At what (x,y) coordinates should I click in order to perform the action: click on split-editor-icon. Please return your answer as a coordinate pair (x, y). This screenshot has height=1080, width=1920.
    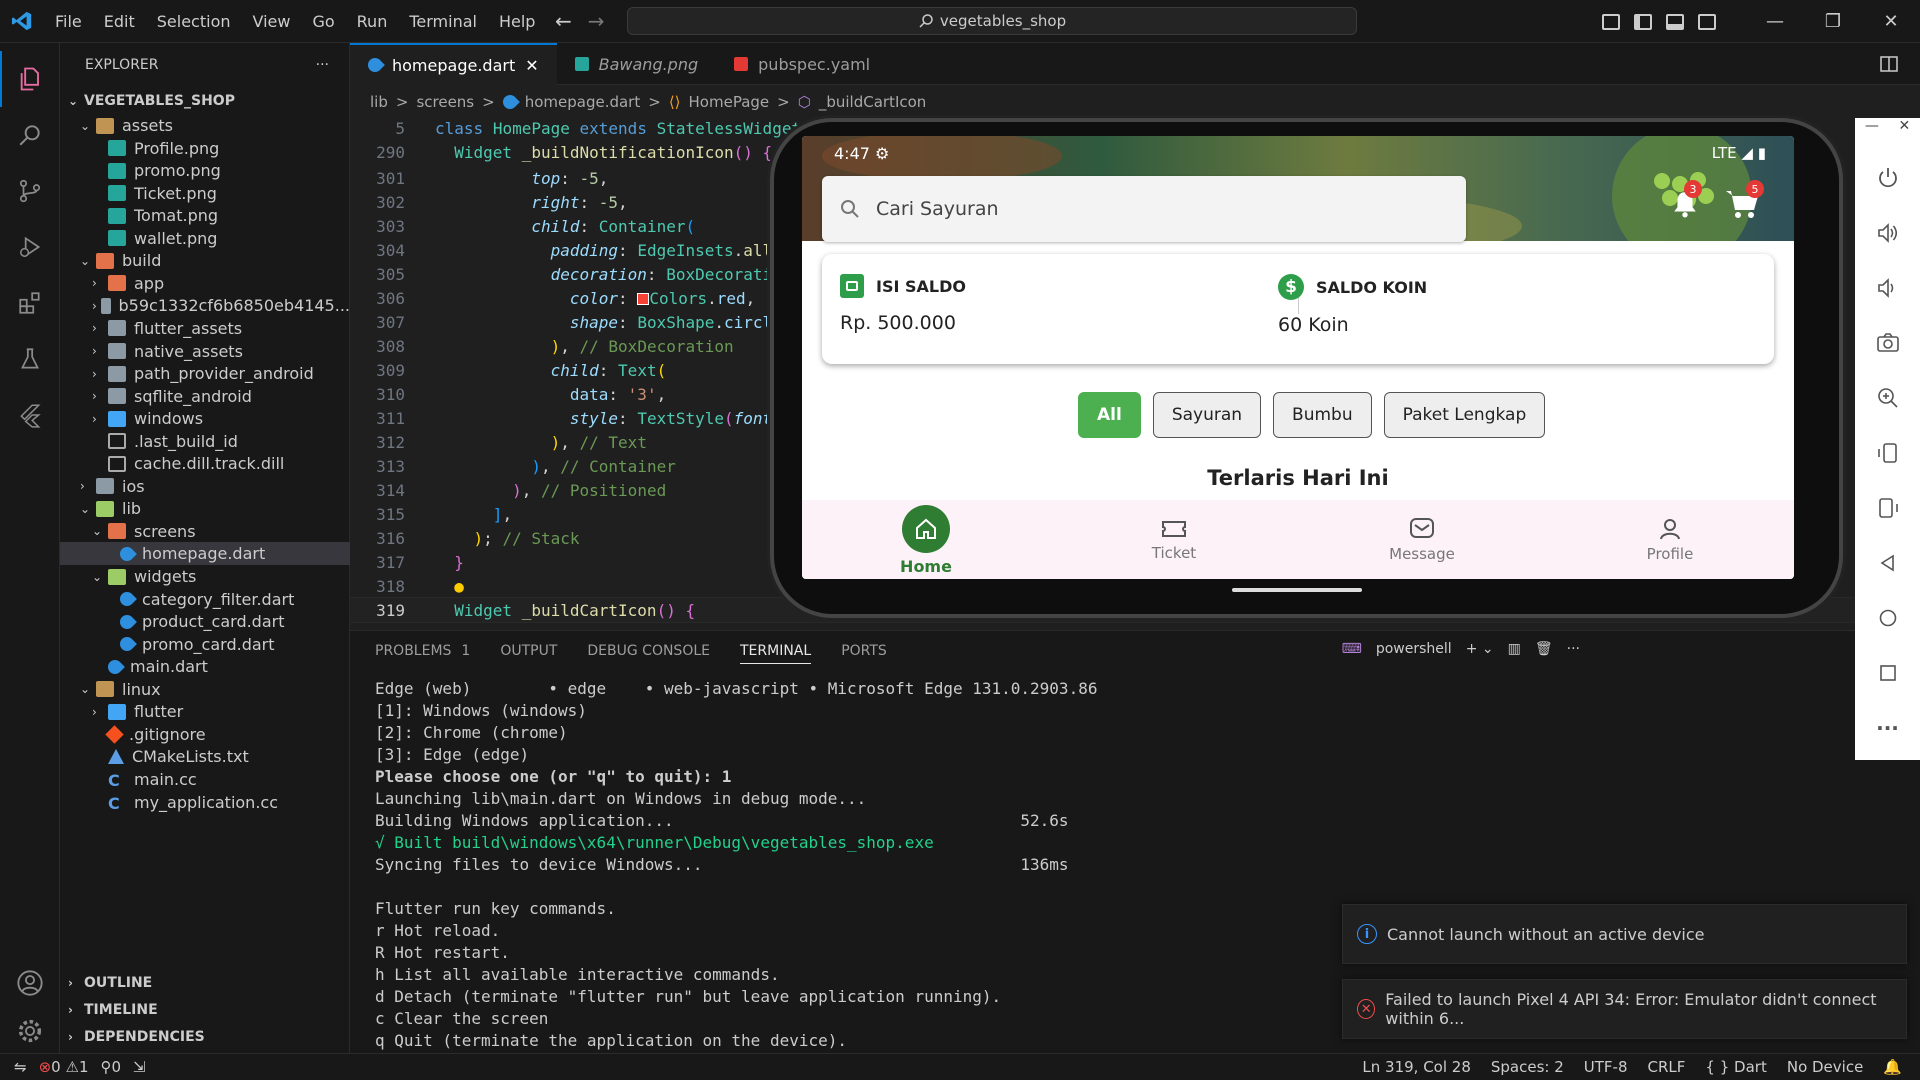
    Looking at the image, I should click on (1889, 66).